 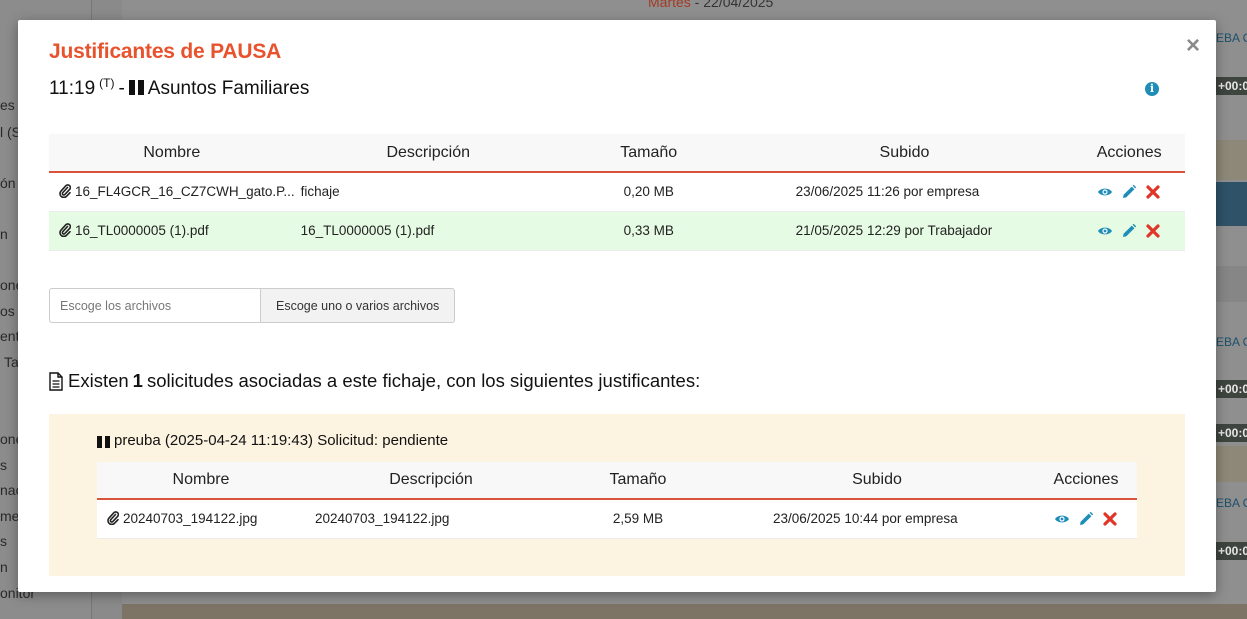 I want to click on file-uploaded: 21/05/2025 12:29 por Trabajador, so click(x=904, y=231).